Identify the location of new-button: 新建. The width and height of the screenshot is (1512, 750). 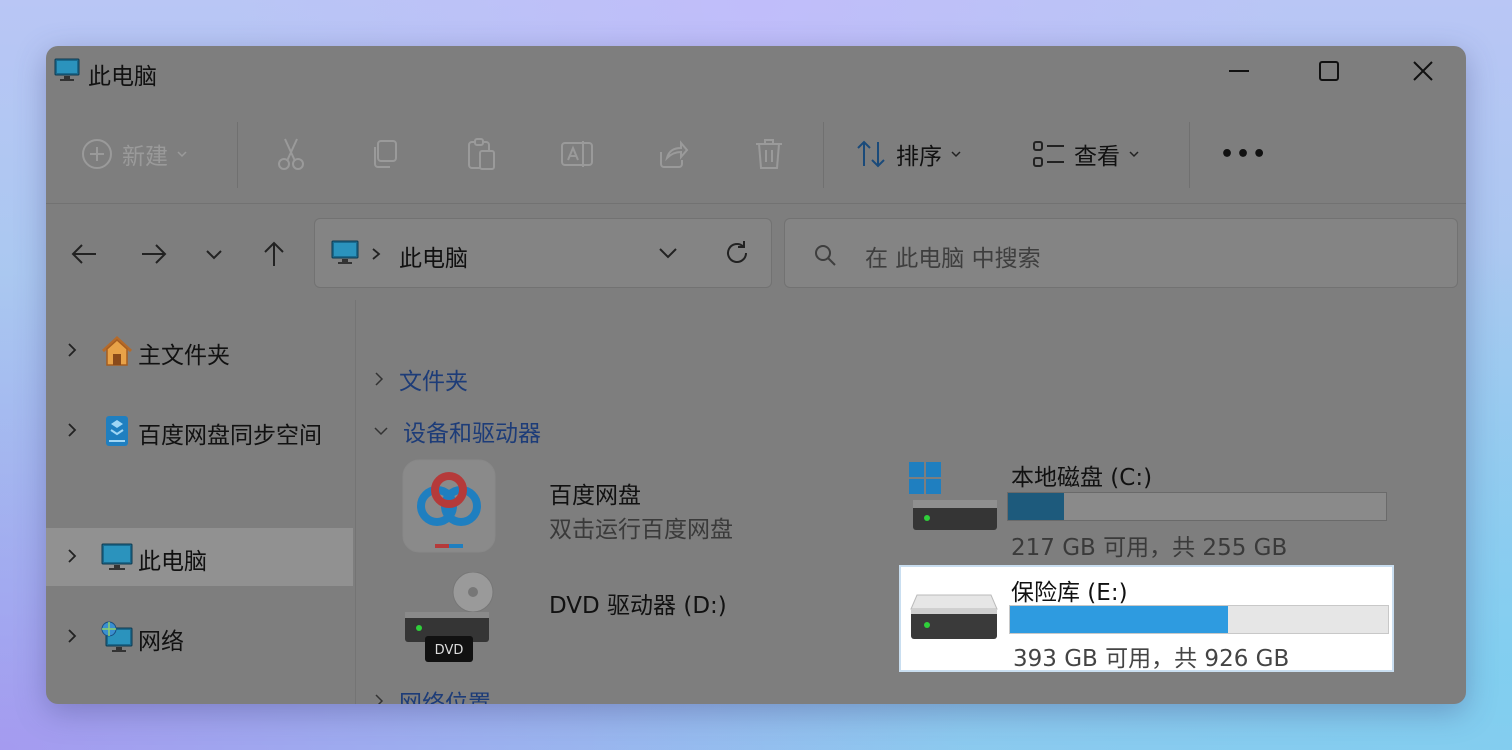
(134, 154).